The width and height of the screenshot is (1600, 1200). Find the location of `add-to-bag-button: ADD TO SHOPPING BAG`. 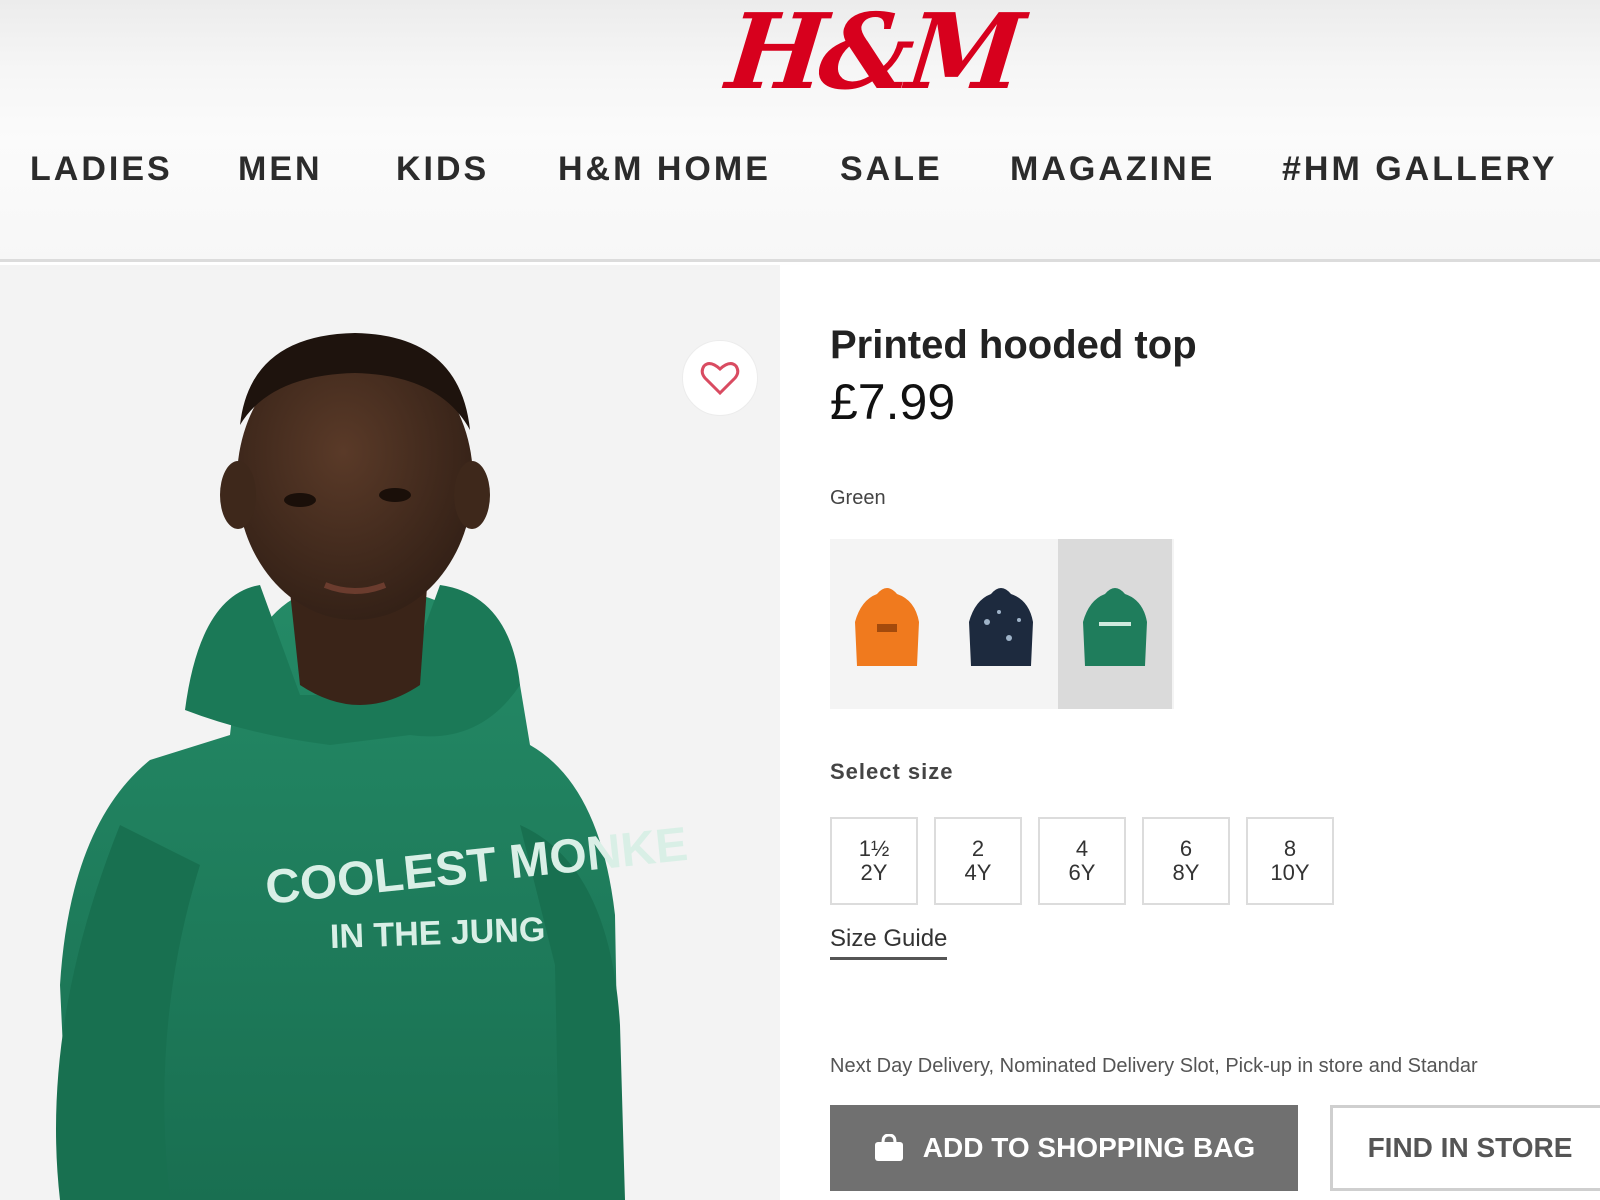

add-to-bag-button: ADD TO SHOPPING BAG is located at coordinates (1064, 1148).